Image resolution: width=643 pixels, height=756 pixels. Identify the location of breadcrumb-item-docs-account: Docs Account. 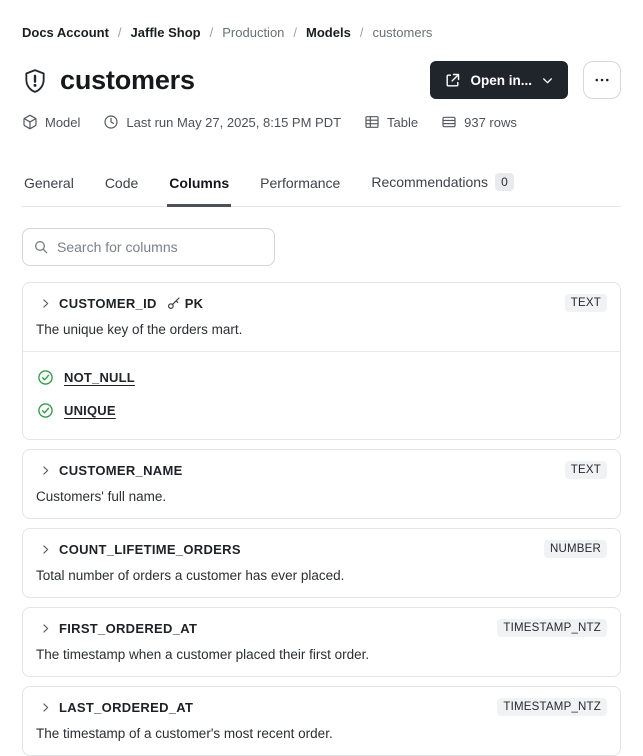
(65, 32).